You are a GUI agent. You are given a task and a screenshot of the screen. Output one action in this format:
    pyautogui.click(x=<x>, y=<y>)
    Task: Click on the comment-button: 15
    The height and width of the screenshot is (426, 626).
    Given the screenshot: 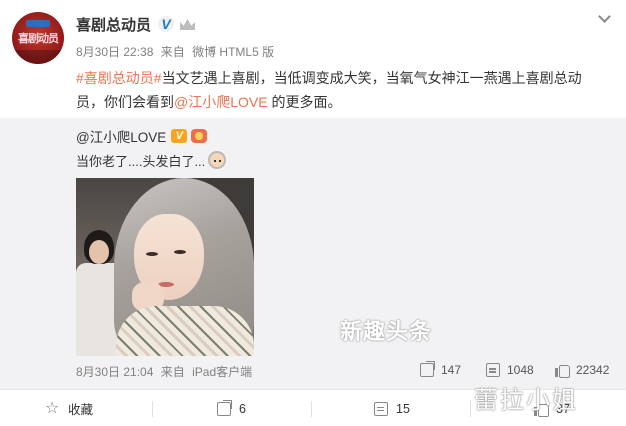 What is the action you would take?
    pyautogui.click(x=392, y=408)
    